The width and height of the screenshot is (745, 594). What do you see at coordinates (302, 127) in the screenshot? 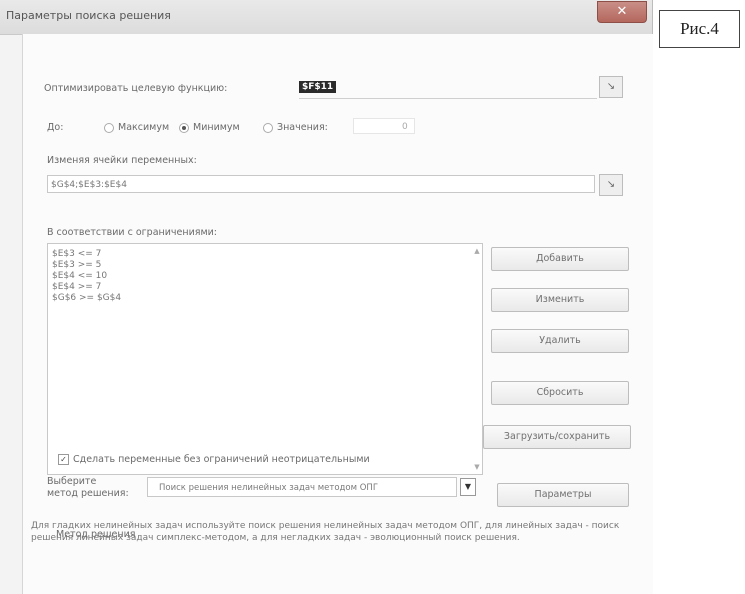
I see `radio-value-label: Значения:` at bounding box center [302, 127].